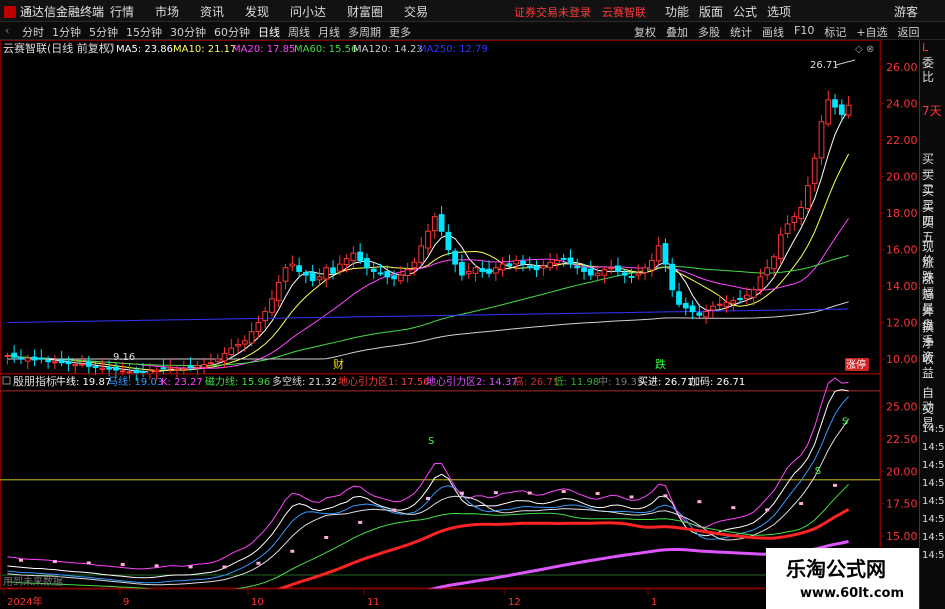 This screenshot has width=945, height=609. What do you see at coordinates (364, 32) in the screenshot?
I see `period-tab: 多周期` at bounding box center [364, 32].